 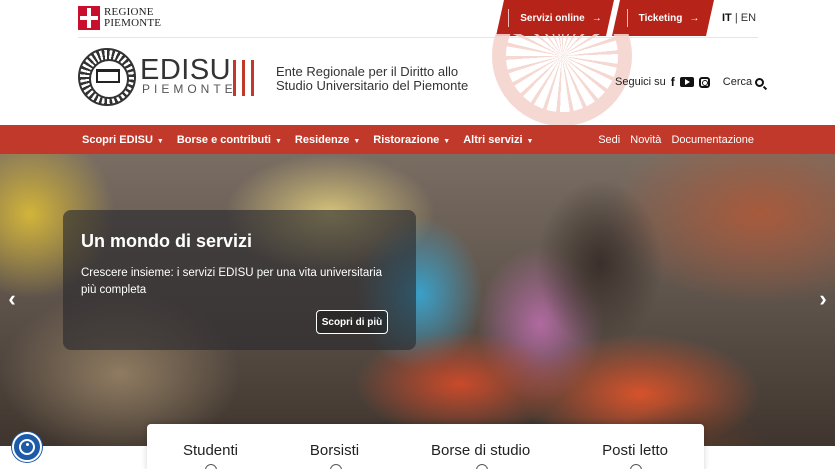 What do you see at coordinates (760, 82) in the screenshot?
I see `search-icon` at bounding box center [760, 82].